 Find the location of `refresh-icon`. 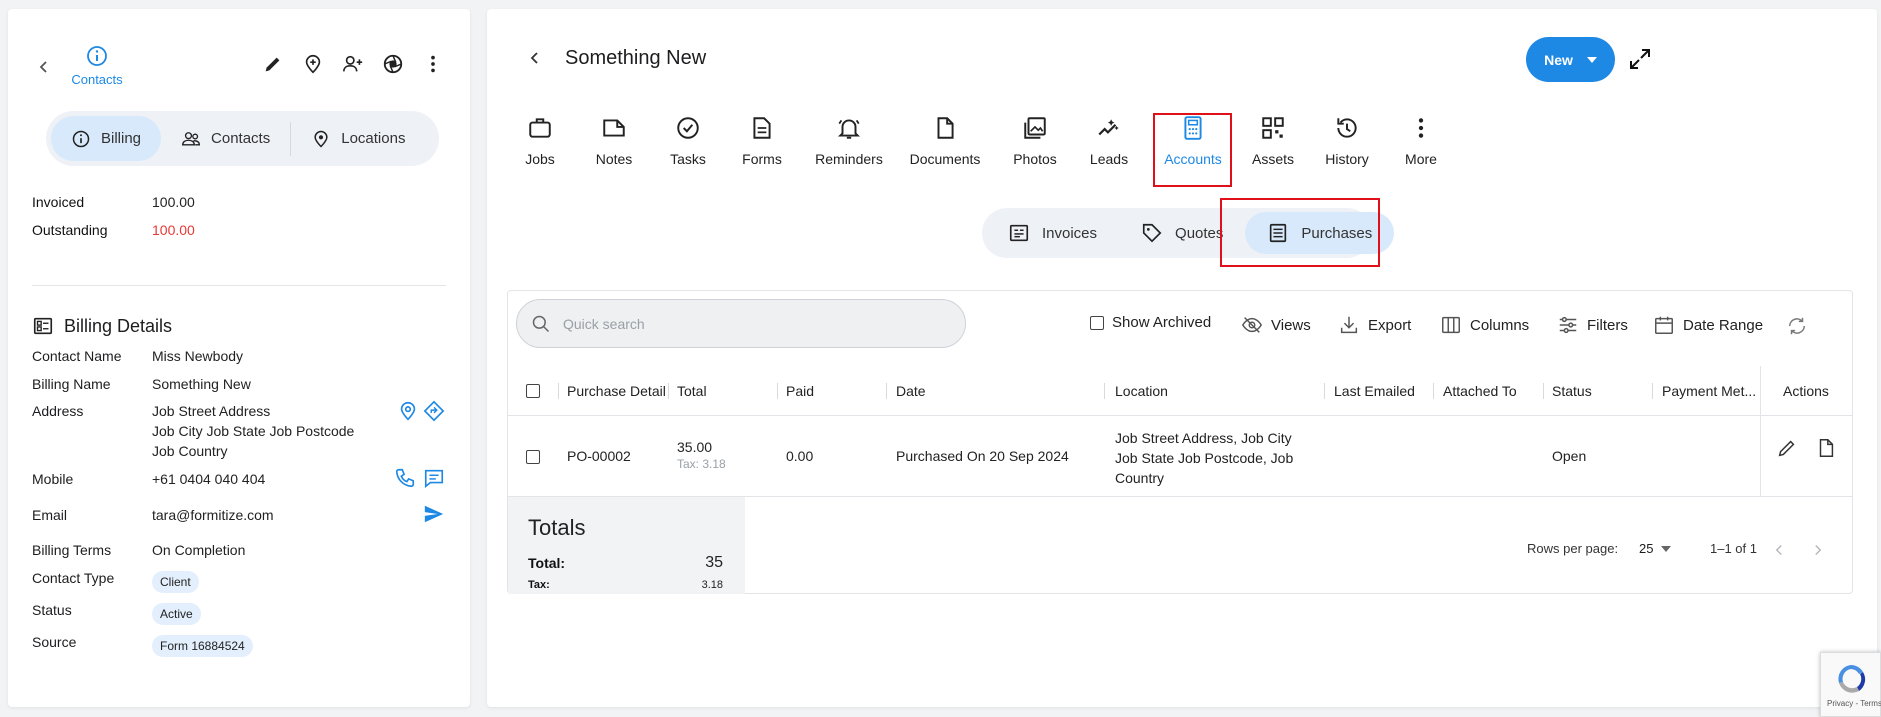

refresh-icon is located at coordinates (1797, 326).